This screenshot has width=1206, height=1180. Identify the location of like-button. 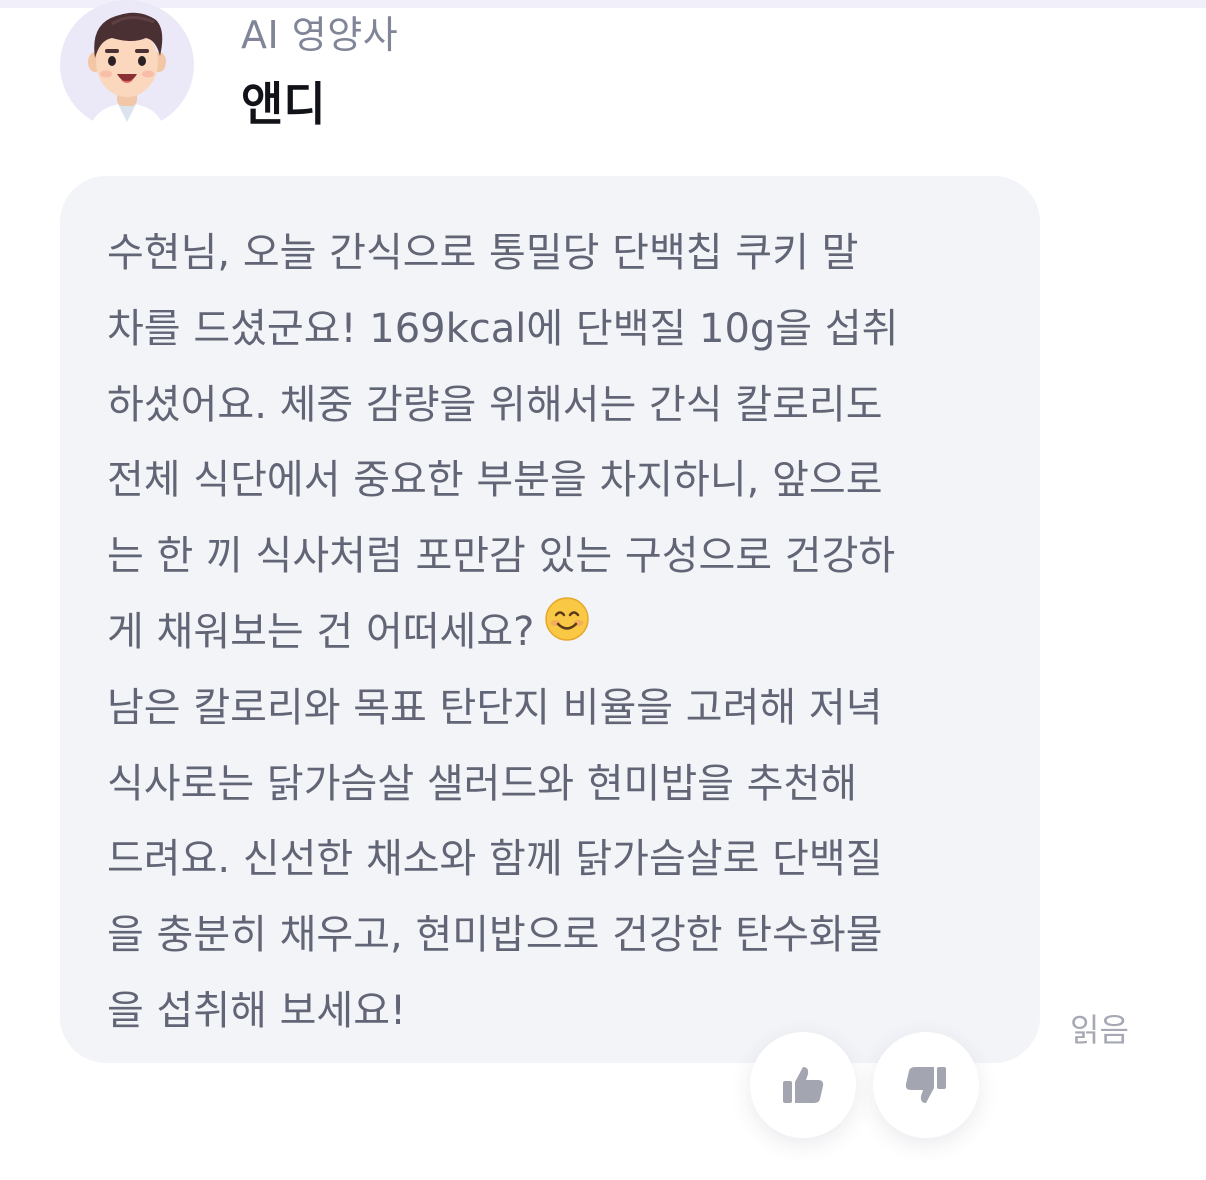
(803, 1085).